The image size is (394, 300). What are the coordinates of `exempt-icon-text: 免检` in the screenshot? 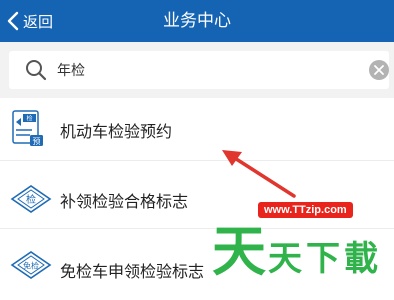 It's located at (31, 266).